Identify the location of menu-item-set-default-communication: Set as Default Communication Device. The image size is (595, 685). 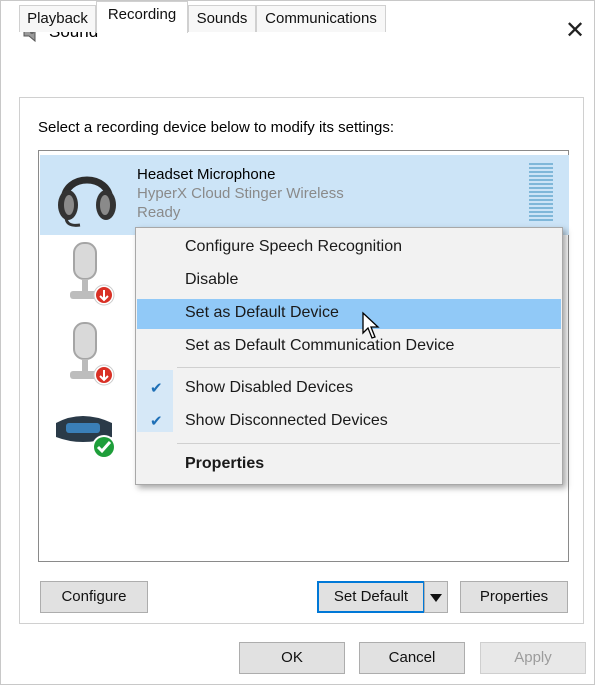
(349, 347).